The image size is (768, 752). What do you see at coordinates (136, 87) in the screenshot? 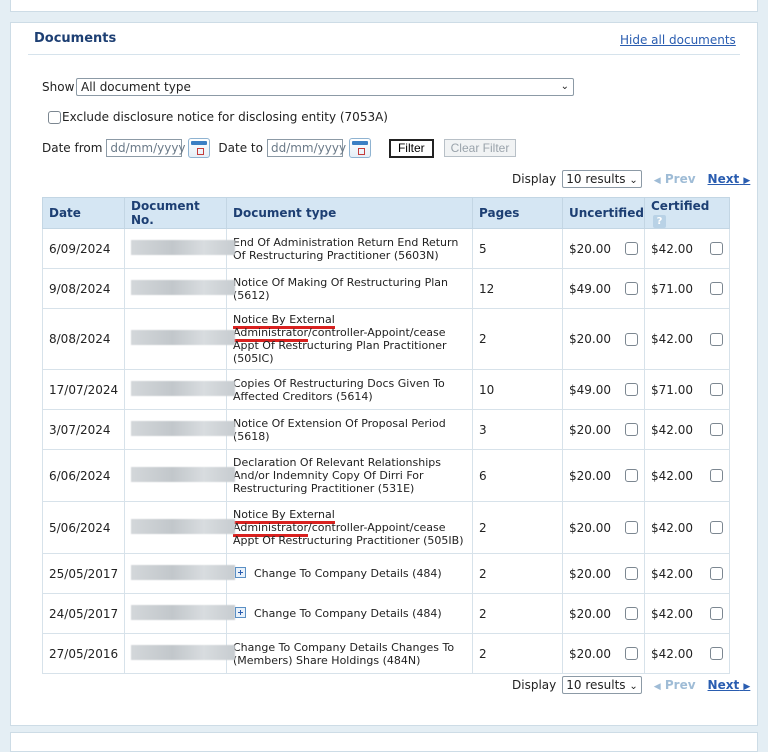
I see `document-type-selected: All document type` at bounding box center [136, 87].